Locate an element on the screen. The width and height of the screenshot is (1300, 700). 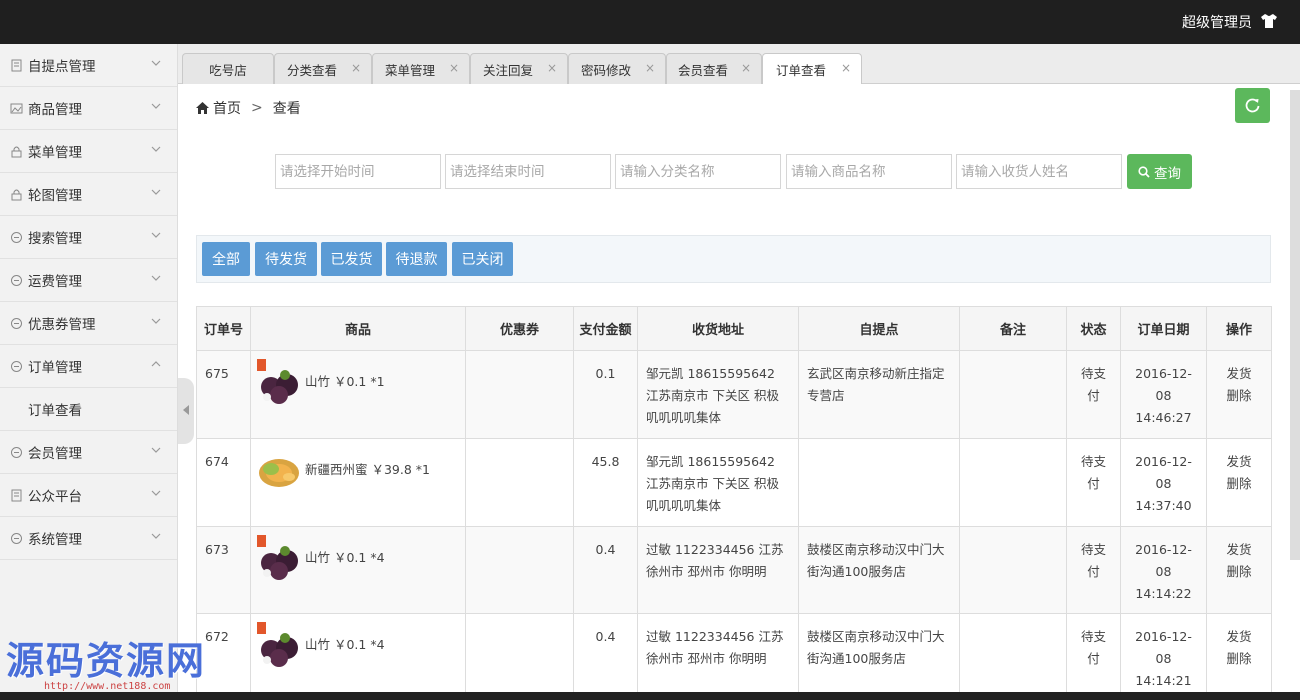
watermark-url: http://www.net188.com is located at coordinates (107, 686).